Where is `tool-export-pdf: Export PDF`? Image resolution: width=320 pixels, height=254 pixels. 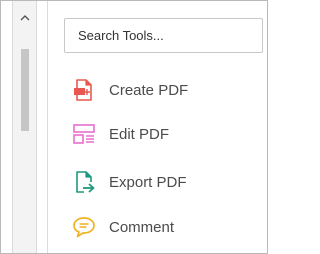
tool-export-pdf: Export PDF is located at coordinates (166, 182).